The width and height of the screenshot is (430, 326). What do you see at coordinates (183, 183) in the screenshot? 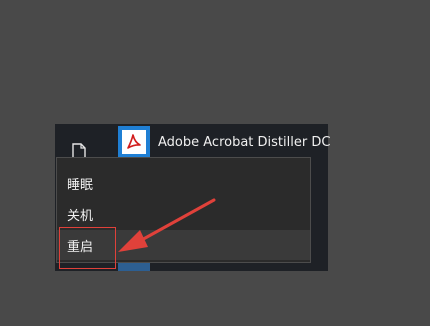
I see `menu-item-sleep: 睡眠` at bounding box center [183, 183].